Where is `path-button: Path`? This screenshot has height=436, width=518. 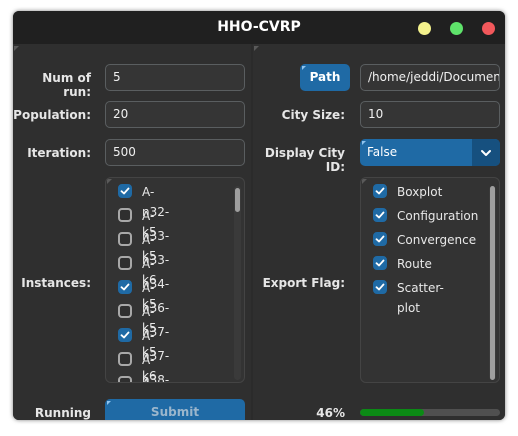 path-button: Path is located at coordinates (325, 77).